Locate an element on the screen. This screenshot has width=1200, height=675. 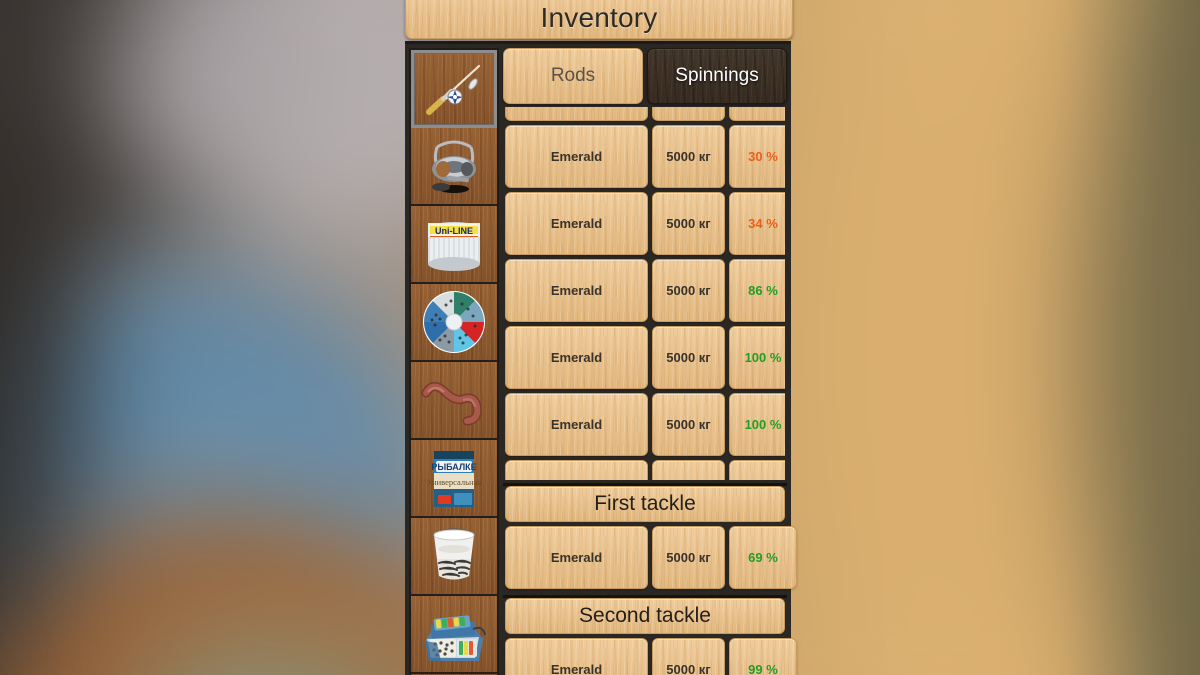
sidebar-item-fishing-rod is located at coordinates (454, 89).